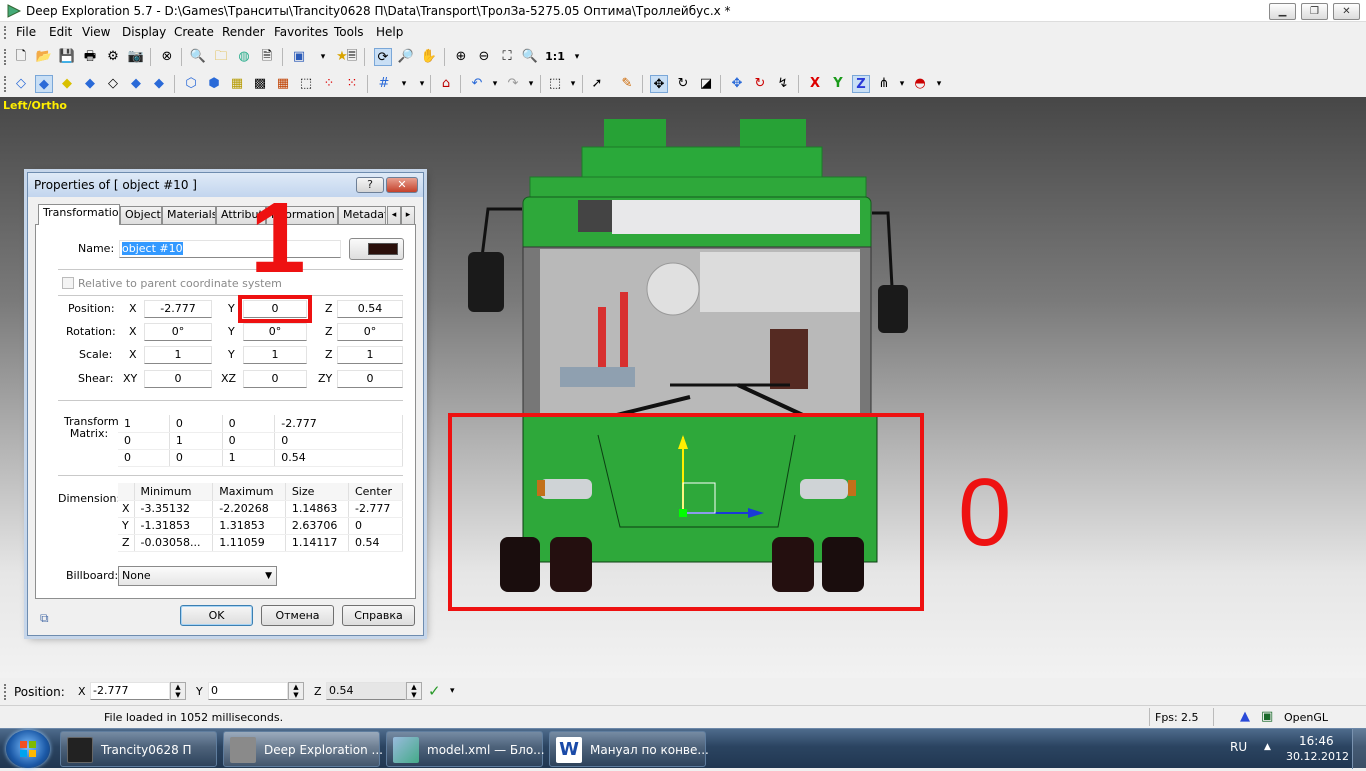 The height and width of the screenshot is (771, 1366). Describe the element at coordinates (815, 84) in the screenshot. I see `axis-x-button: X` at that location.